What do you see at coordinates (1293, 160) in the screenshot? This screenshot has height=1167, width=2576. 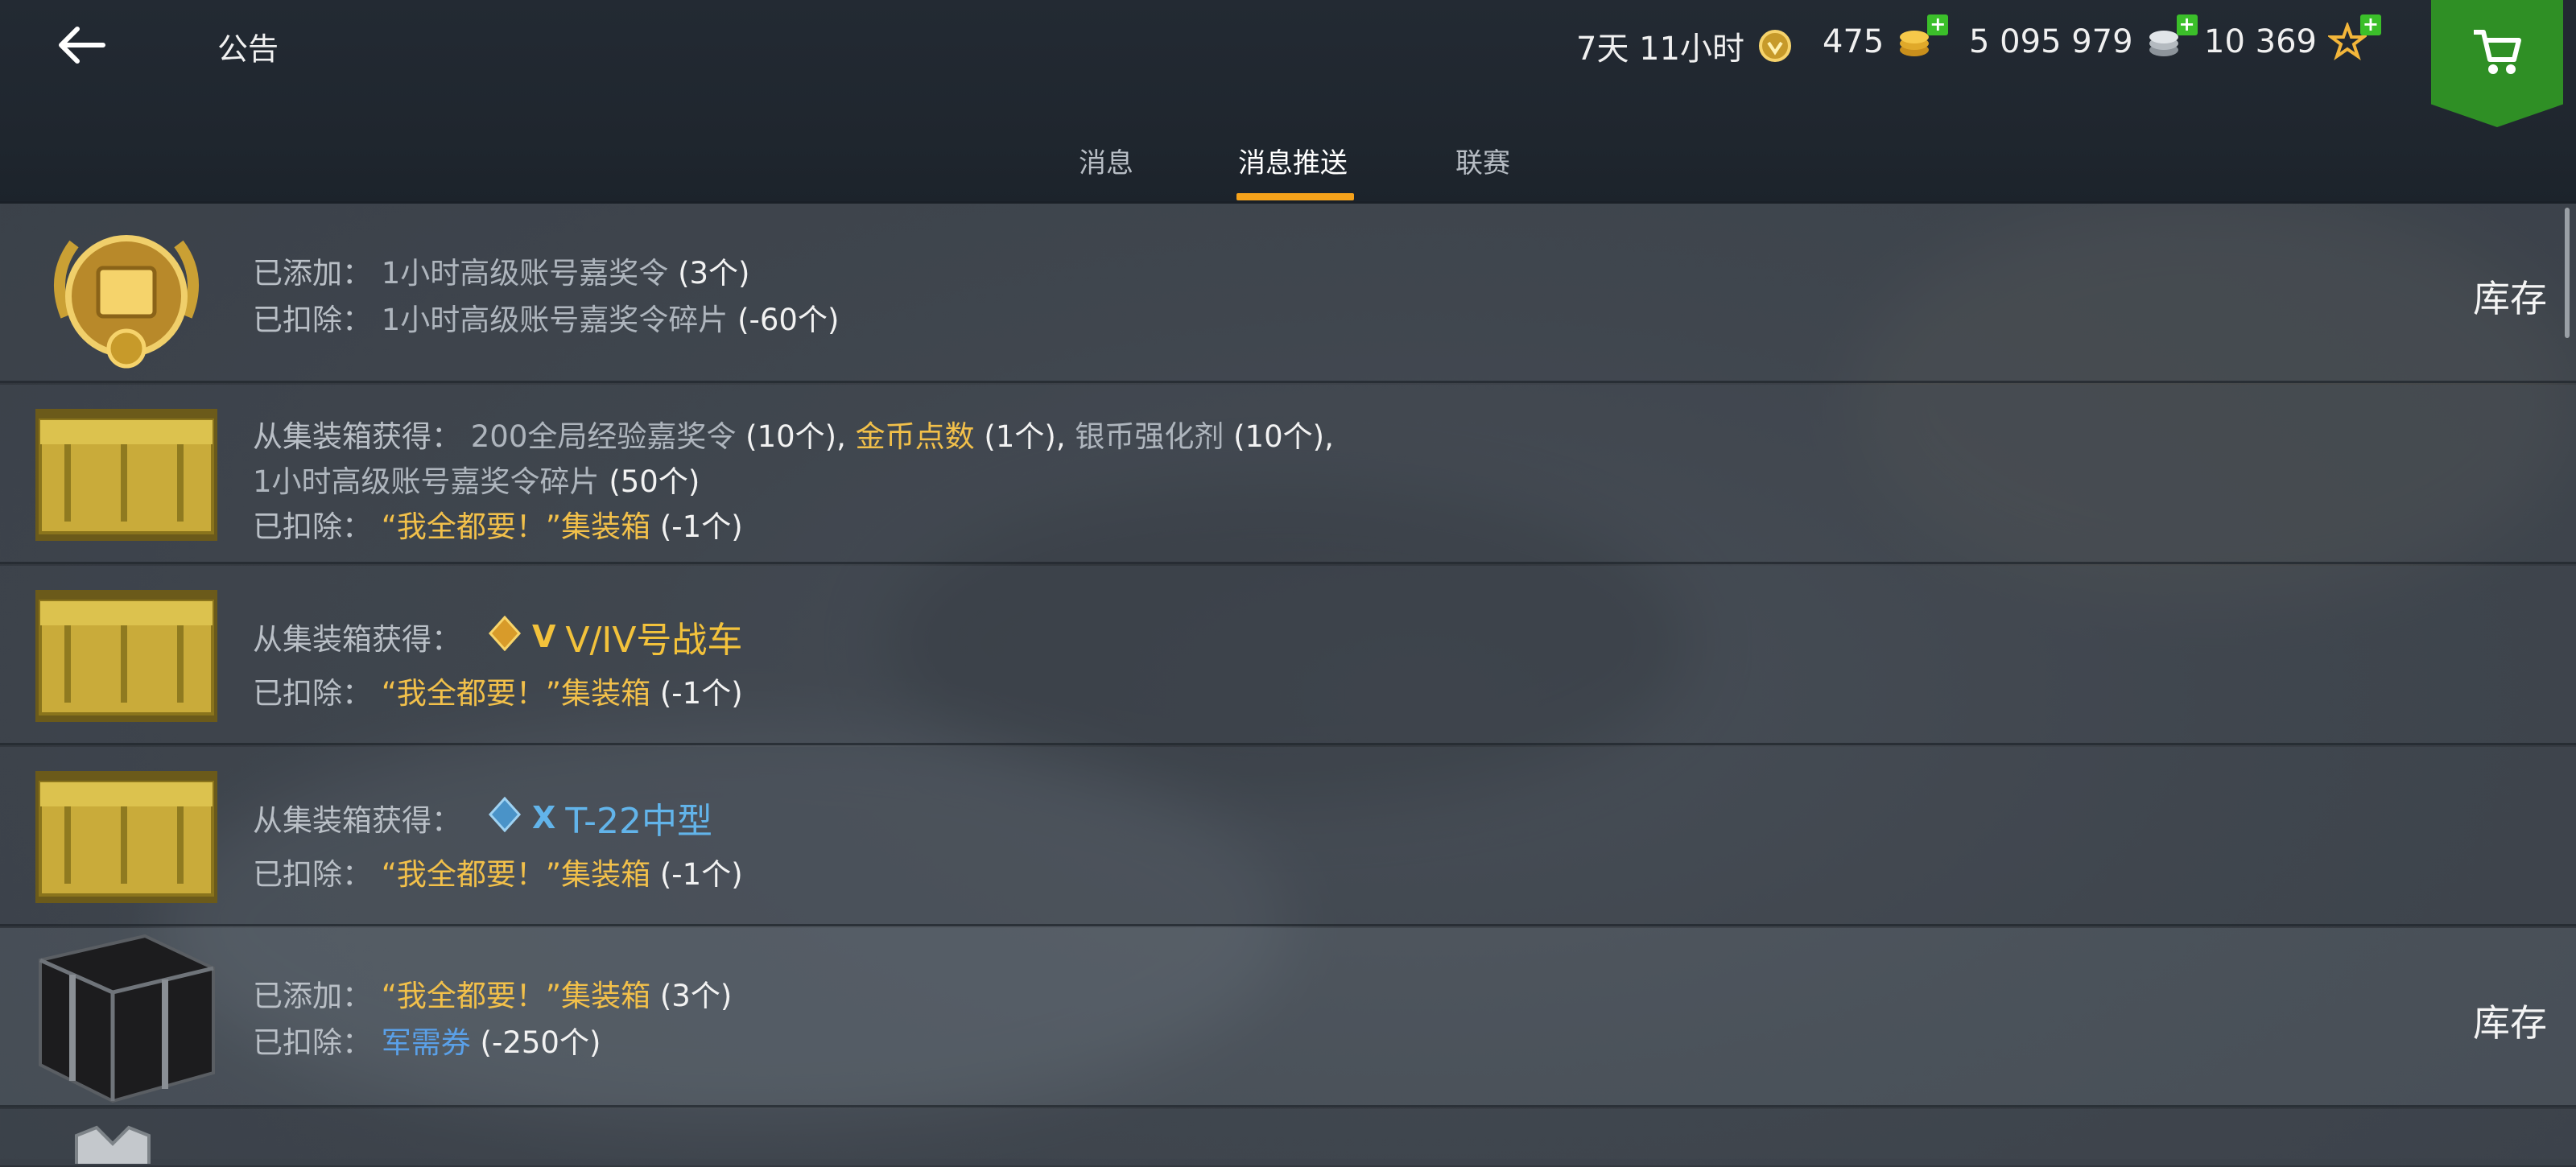 I see `tab-push-messages: 消息推送` at bounding box center [1293, 160].